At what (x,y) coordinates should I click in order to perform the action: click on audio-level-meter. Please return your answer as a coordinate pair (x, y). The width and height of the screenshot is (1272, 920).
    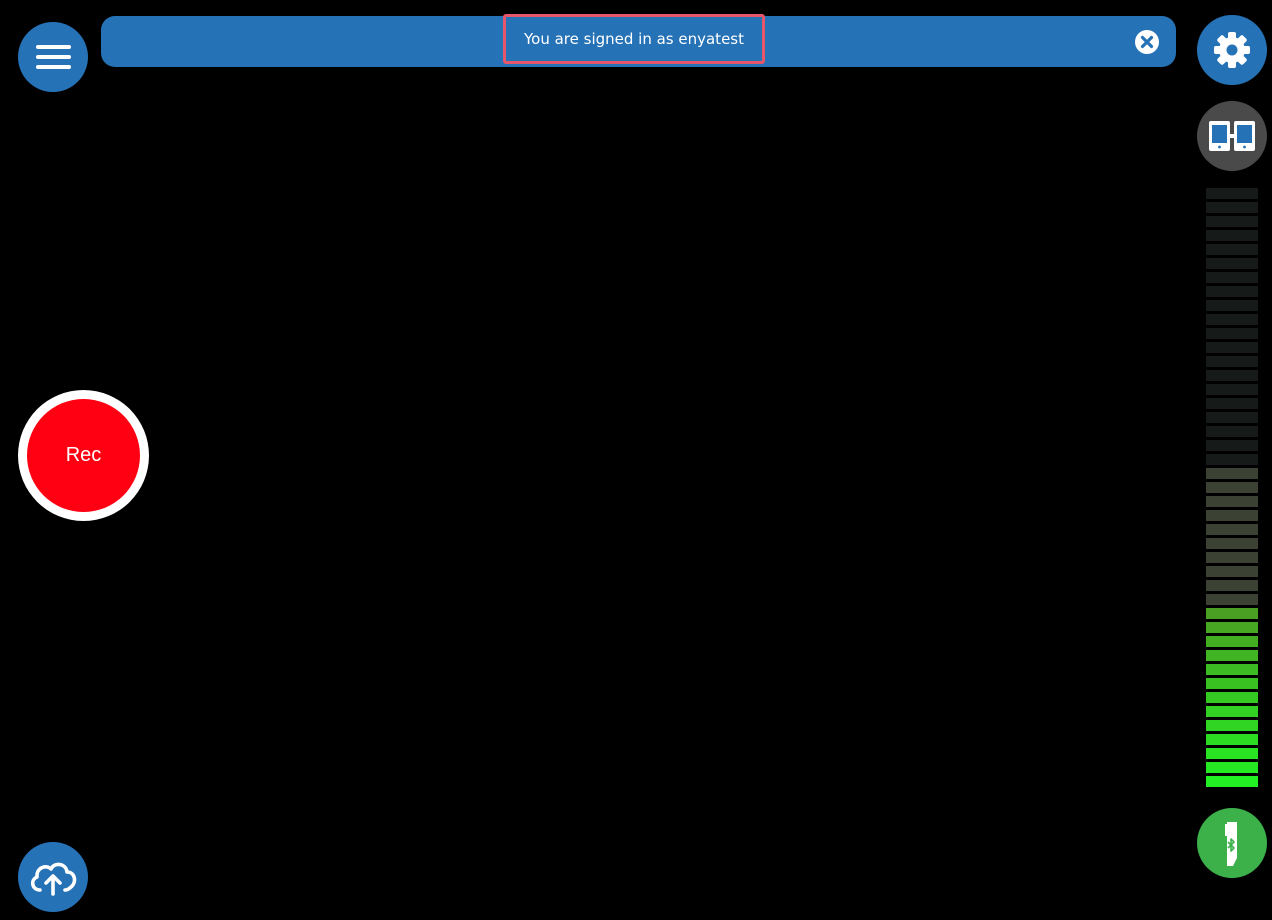
    Looking at the image, I should click on (1232, 489).